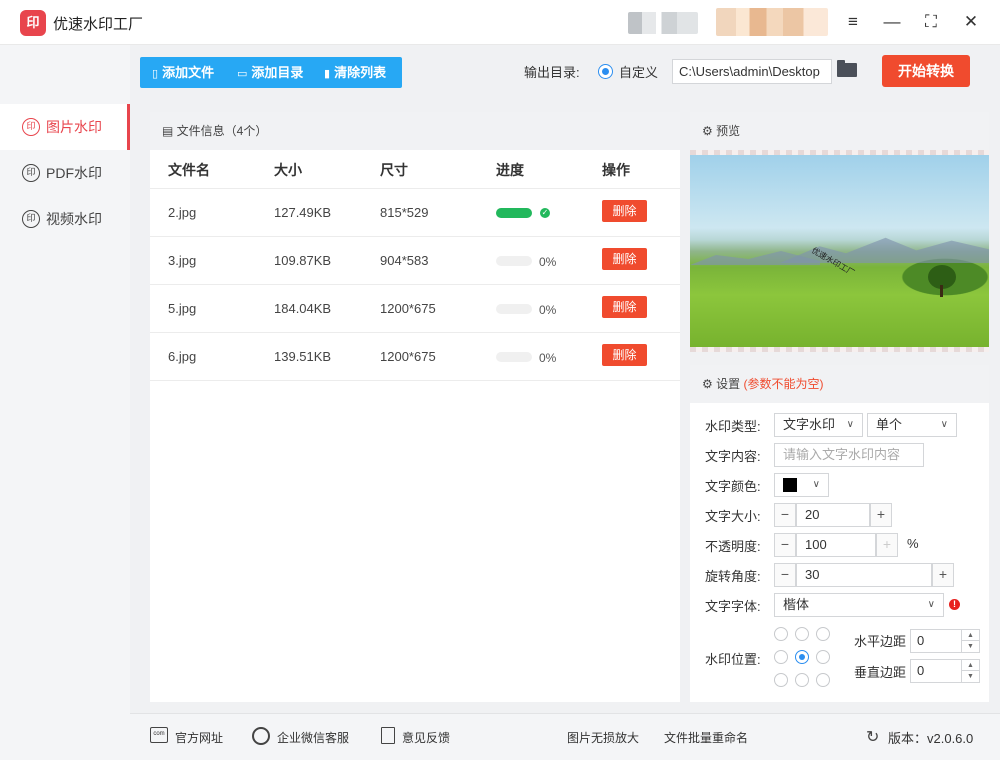  I want to click on clear-list-button: ▮ 清除列表, so click(355, 72).